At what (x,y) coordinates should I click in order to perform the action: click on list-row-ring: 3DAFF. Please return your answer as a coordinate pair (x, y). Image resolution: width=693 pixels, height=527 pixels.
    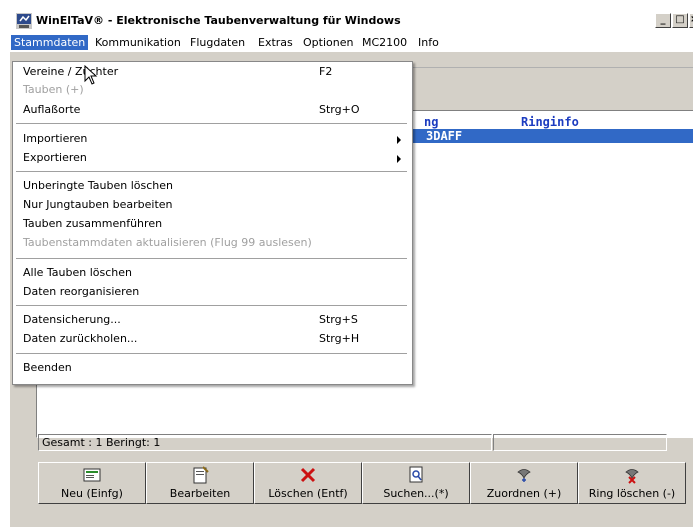
    Looking at the image, I should click on (444, 136).